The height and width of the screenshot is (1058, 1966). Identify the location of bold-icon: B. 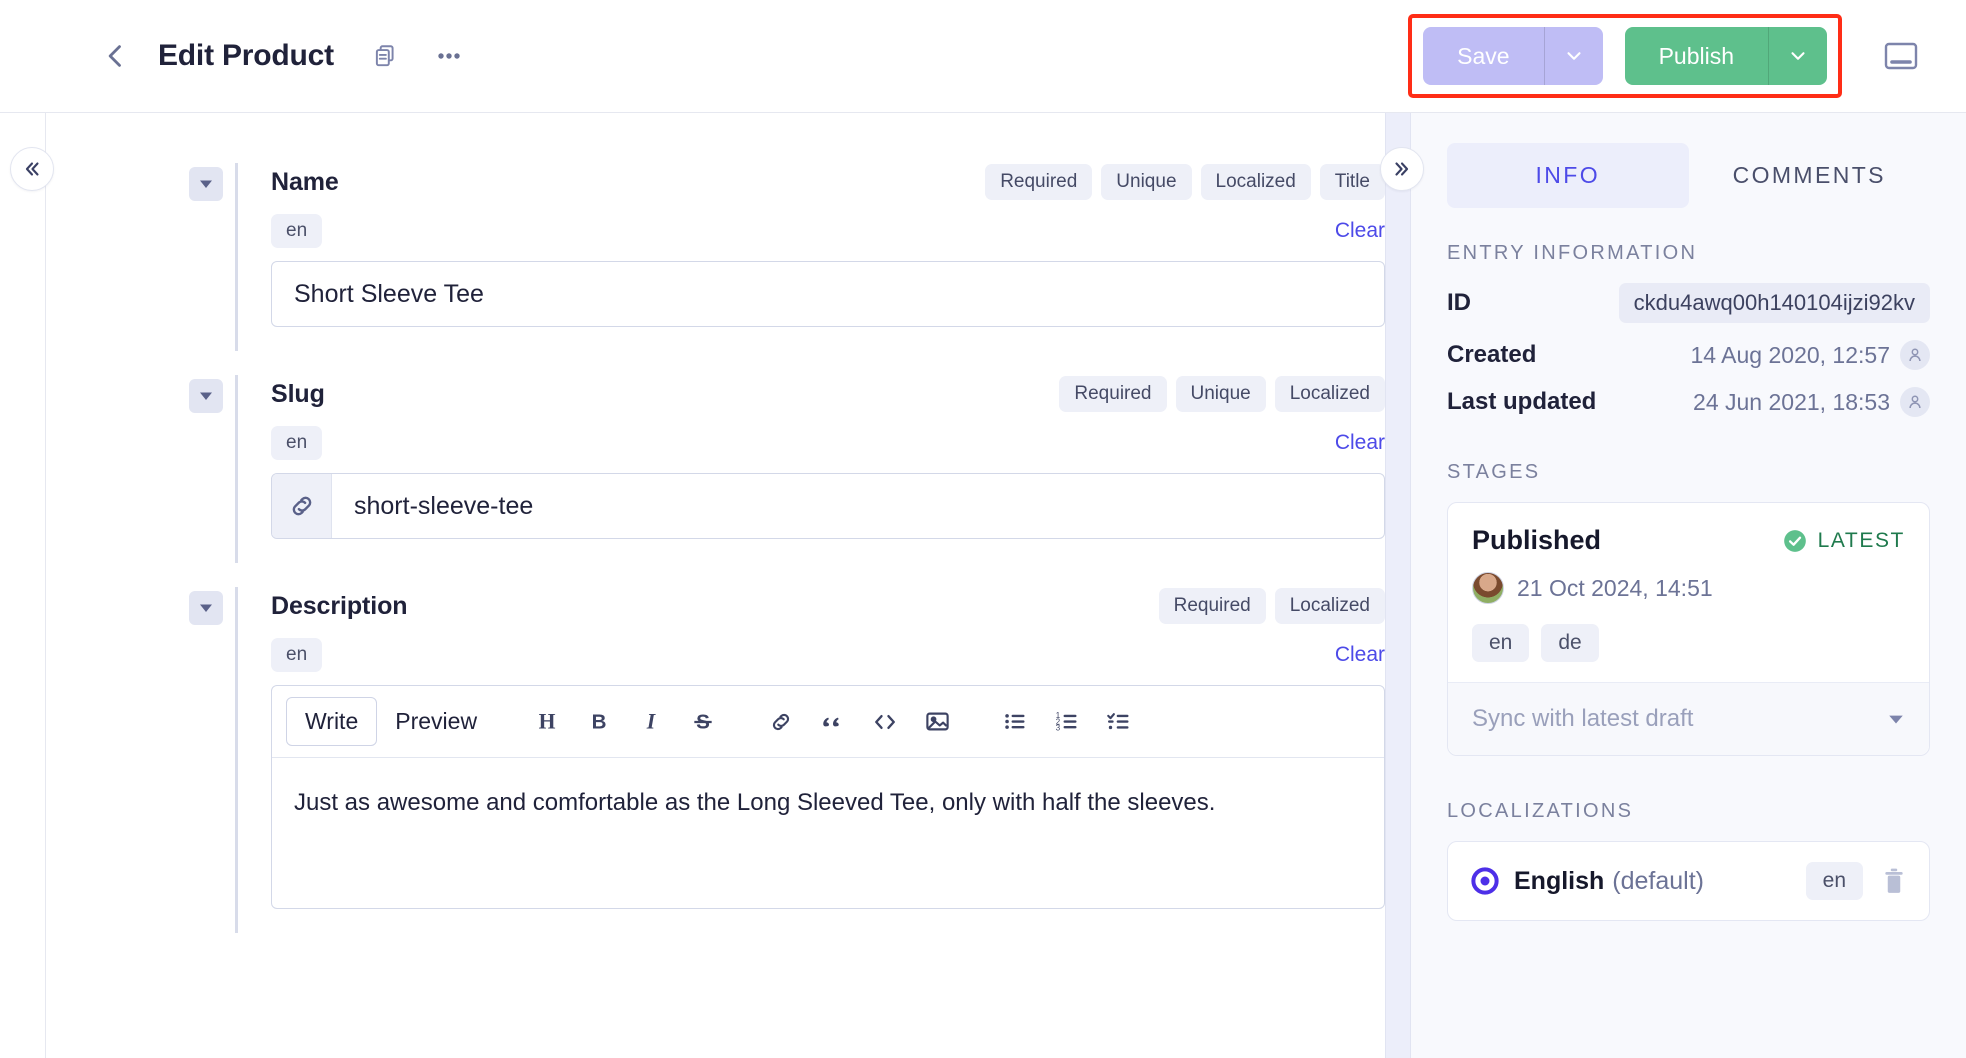
(599, 721).